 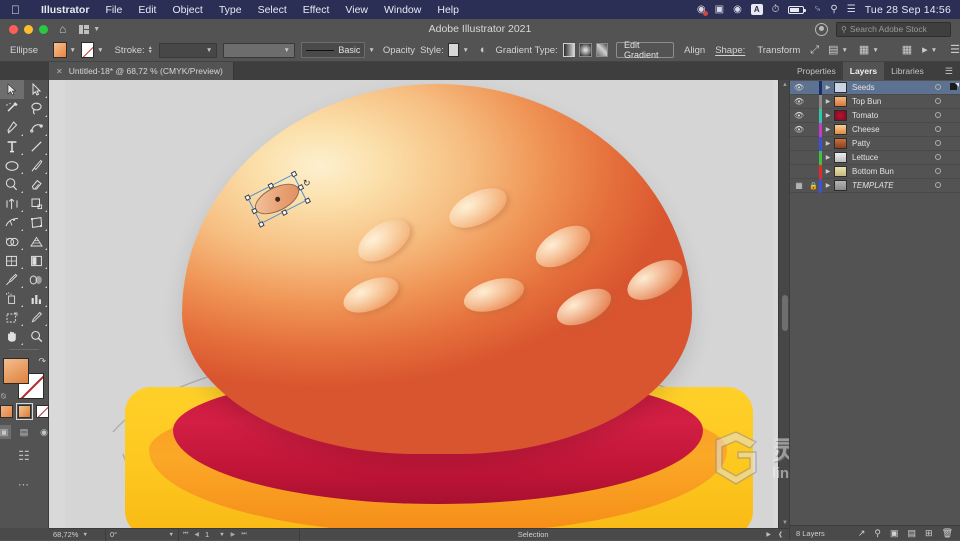 I want to click on next-artboard-icon: ▶, so click(x=233, y=534).